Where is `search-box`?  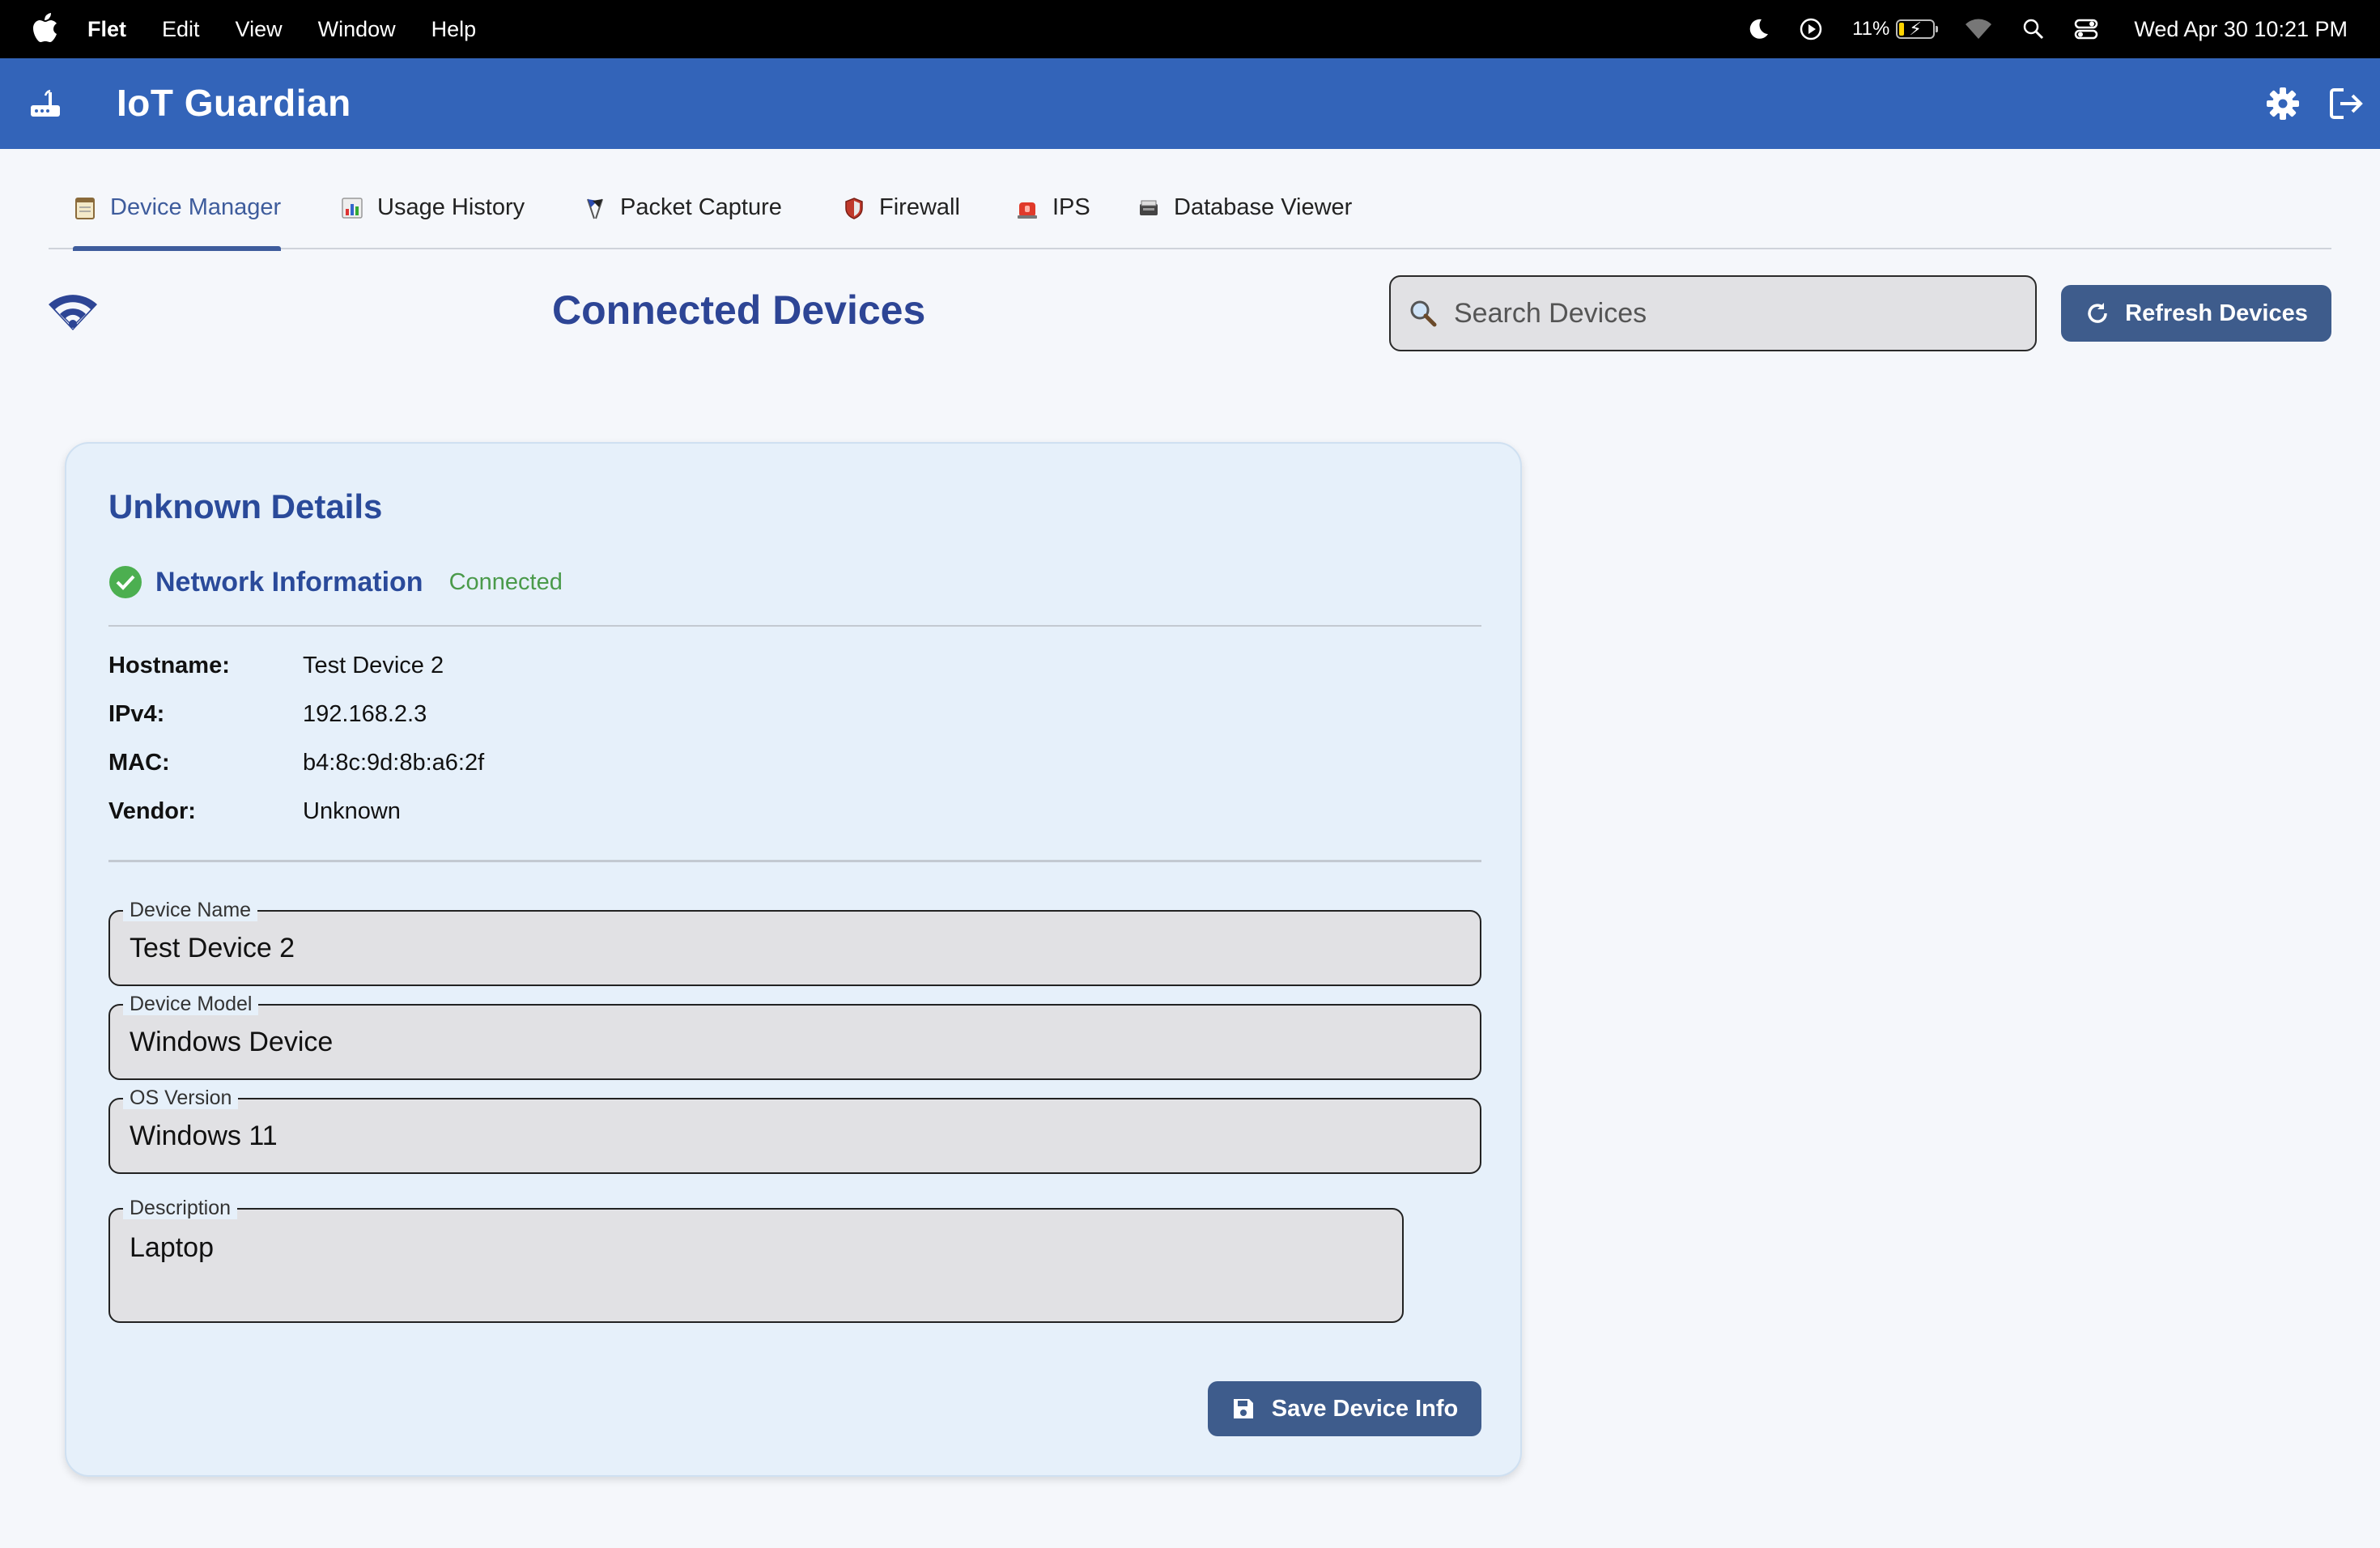
search-box is located at coordinates (1713, 313).